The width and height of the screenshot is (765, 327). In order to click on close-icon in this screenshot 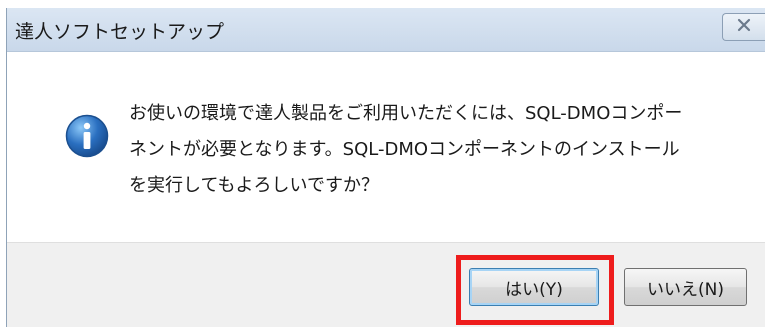, I will do `click(744, 27)`.